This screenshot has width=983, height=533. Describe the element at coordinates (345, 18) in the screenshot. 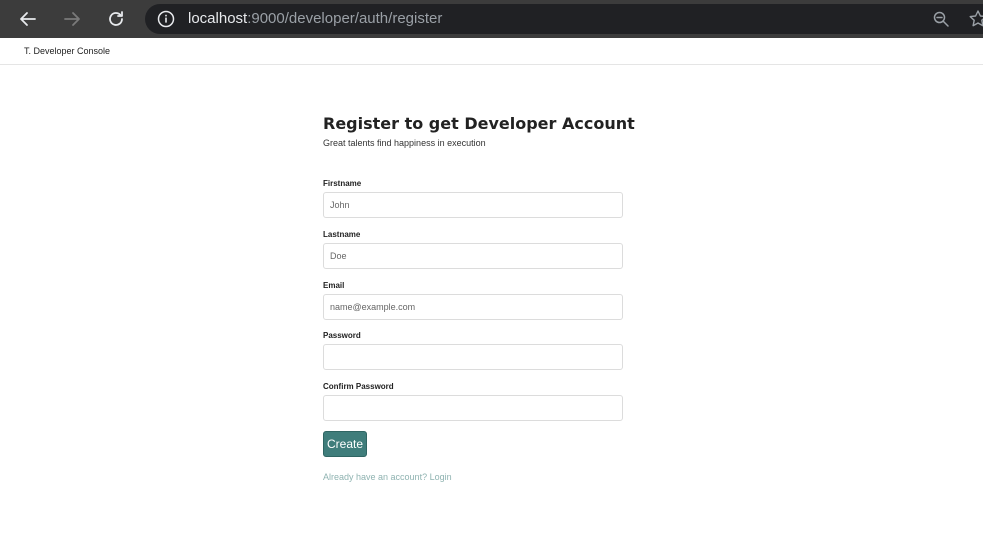

I see `url-path: :9000/developer/auth/register` at that location.